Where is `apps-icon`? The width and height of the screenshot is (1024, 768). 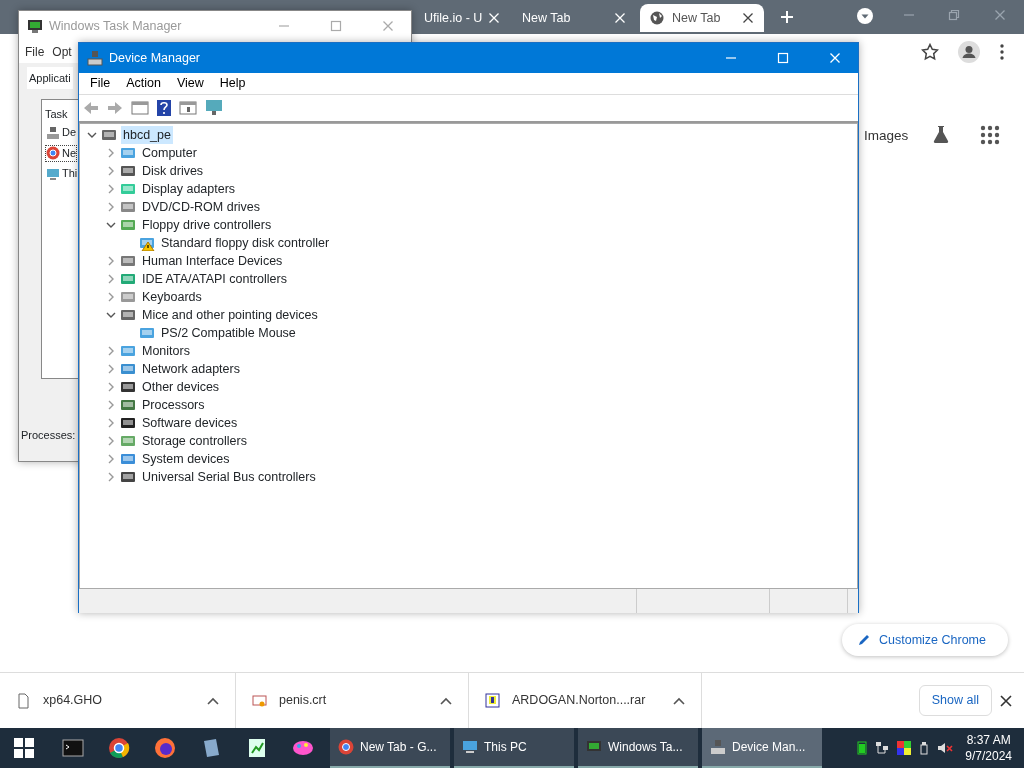
apps-icon is located at coordinates (990, 135).